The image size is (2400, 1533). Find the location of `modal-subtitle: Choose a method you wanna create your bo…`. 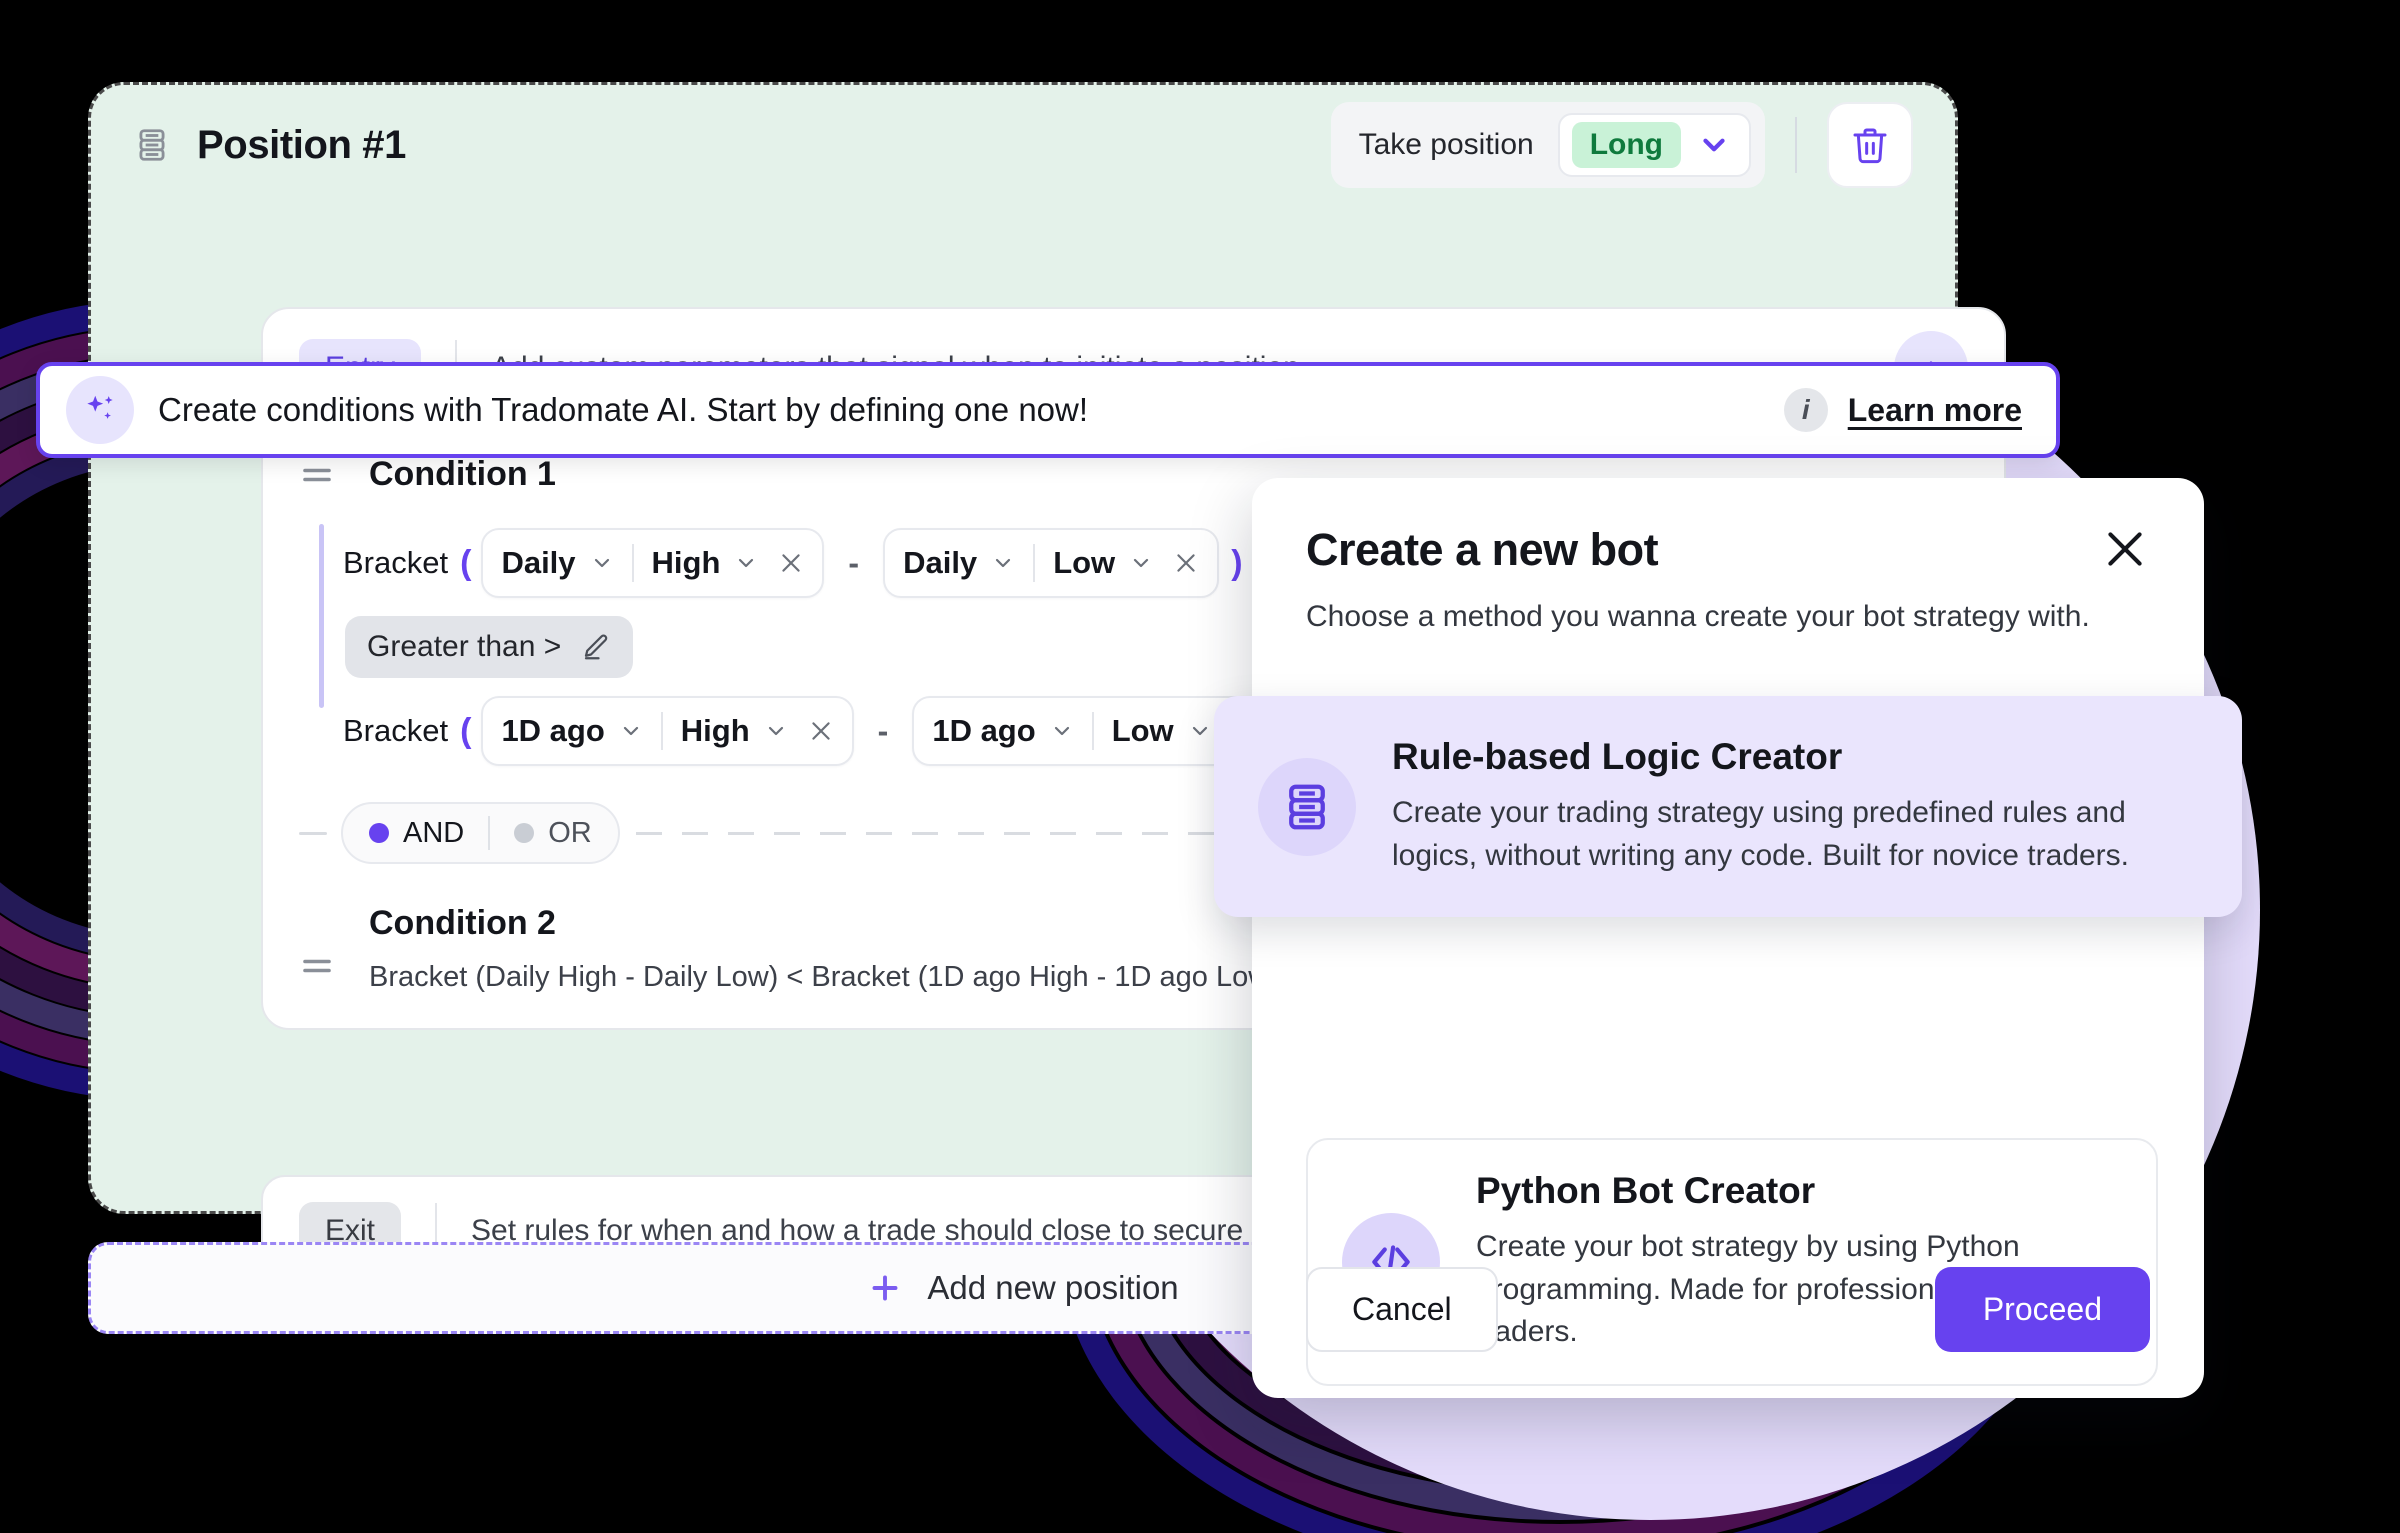

modal-subtitle: Choose a method you wanna create your bo… is located at coordinates (1698, 616).